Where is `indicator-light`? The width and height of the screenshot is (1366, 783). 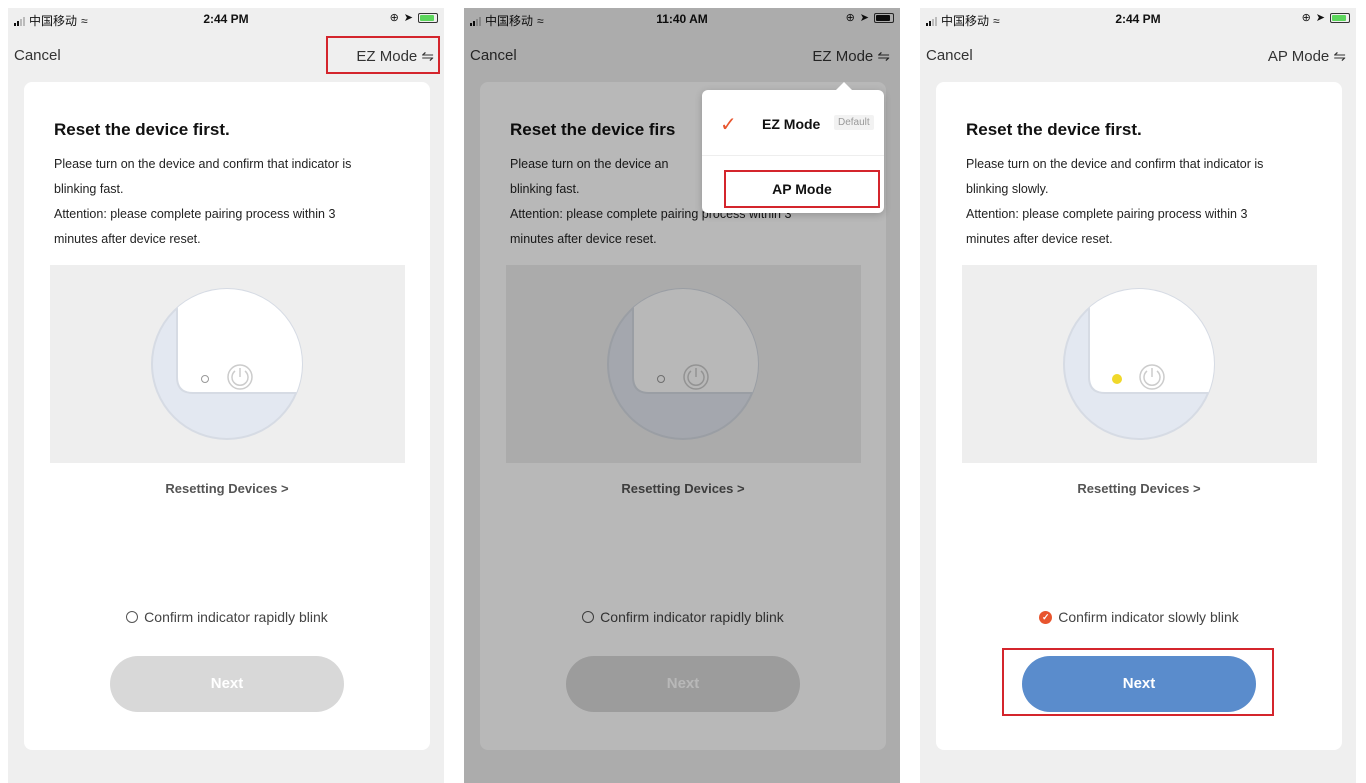
indicator-light is located at coordinates (1117, 379).